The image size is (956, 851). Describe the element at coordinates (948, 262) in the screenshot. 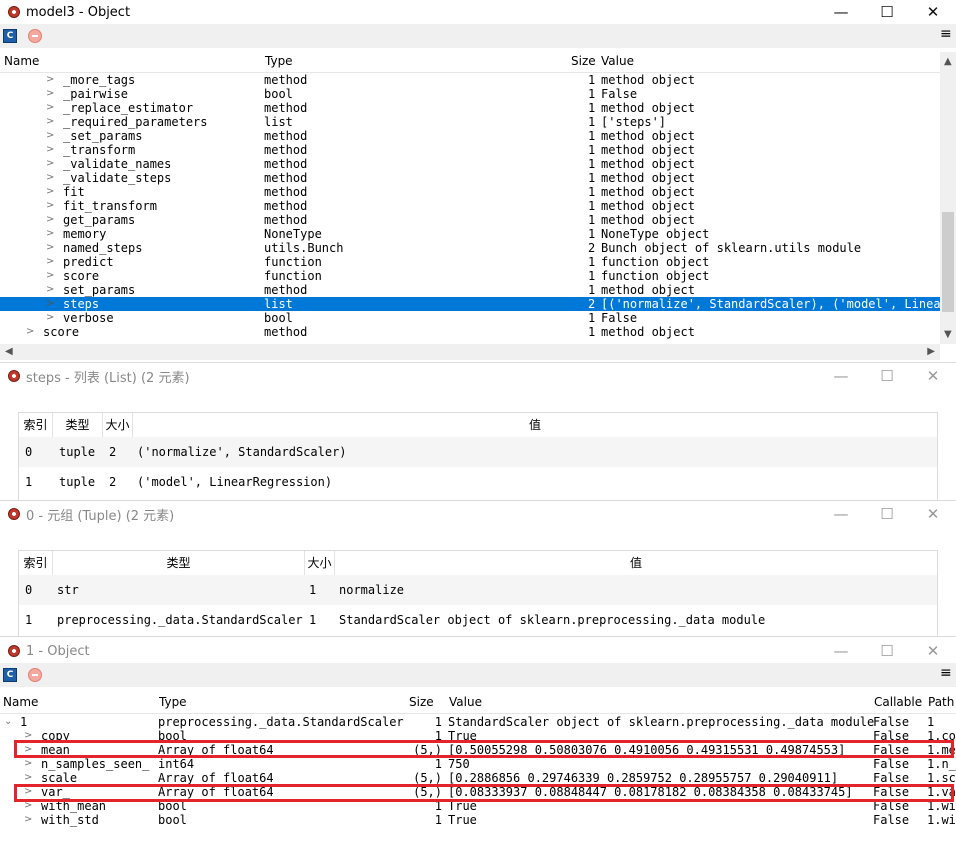

I see `scroll-thumb` at that location.